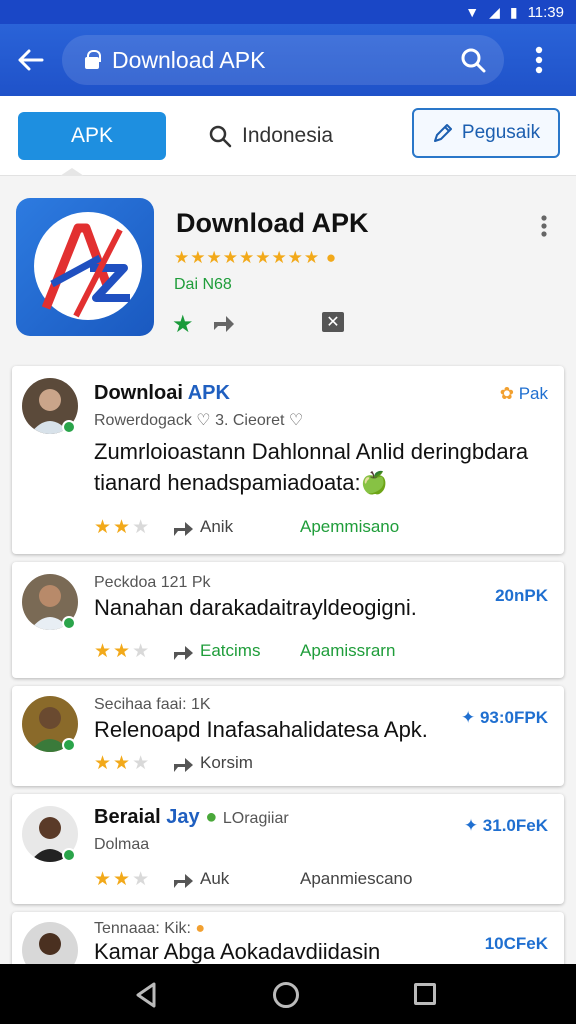 Image resolution: width=576 pixels, height=1024 pixels. What do you see at coordinates (122, 844) in the screenshot?
I see `card-subtitle: Dolmaa` at bounding box center [122, 844].